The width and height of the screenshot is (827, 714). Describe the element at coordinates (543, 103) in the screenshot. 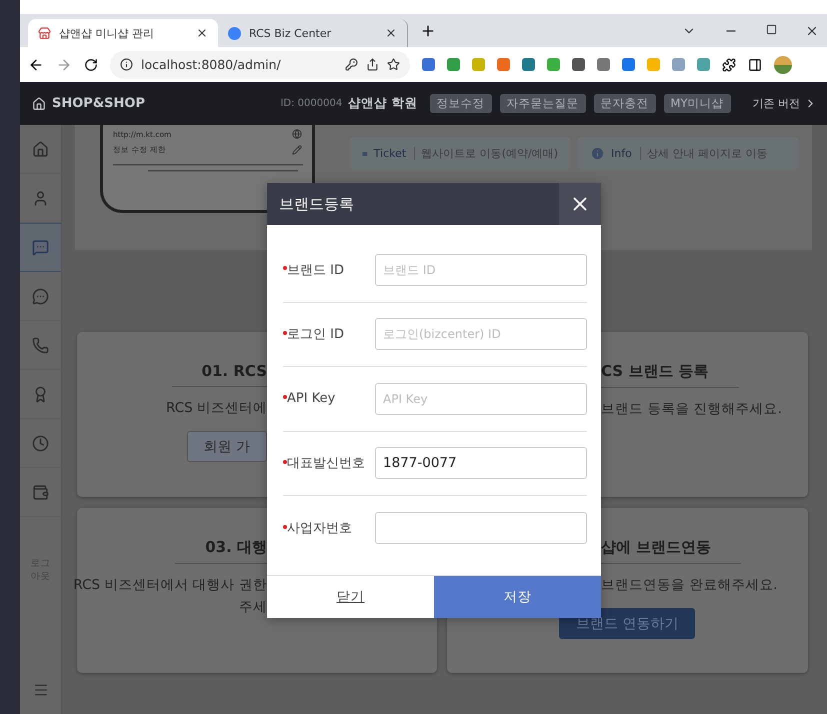

I see `header-button: 자주묻는질문` at that location.